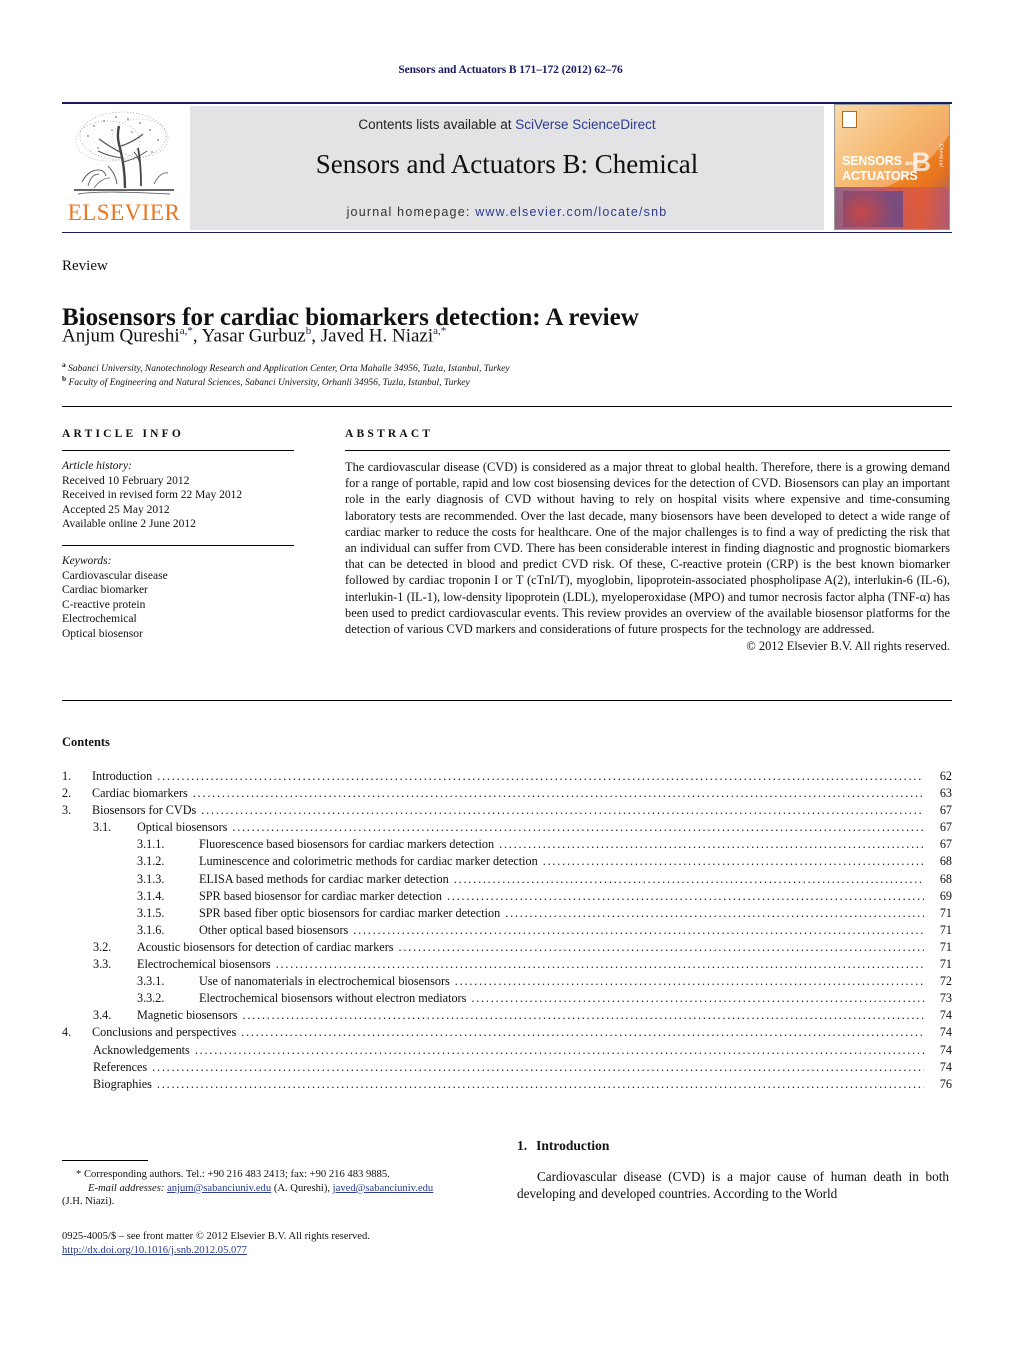 The height and width of the screenshot is (1351, 1021). I want to click on keyword-item: Optical biosensor, so click(102, 633).